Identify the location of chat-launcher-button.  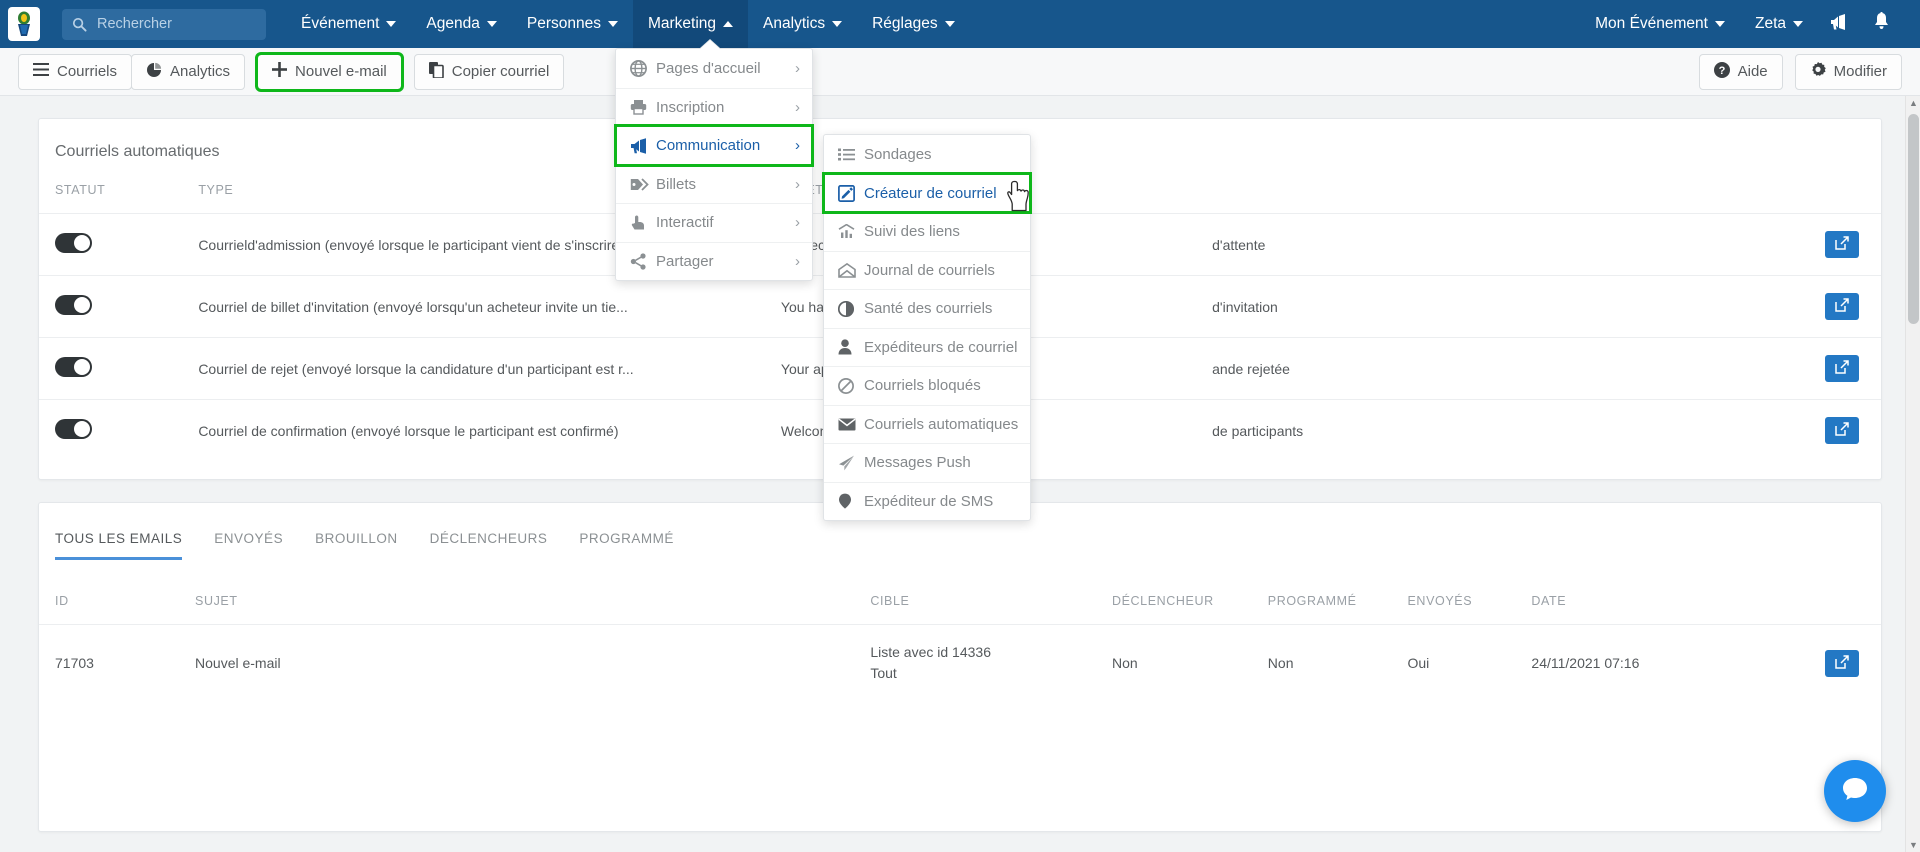
(1855, 791).